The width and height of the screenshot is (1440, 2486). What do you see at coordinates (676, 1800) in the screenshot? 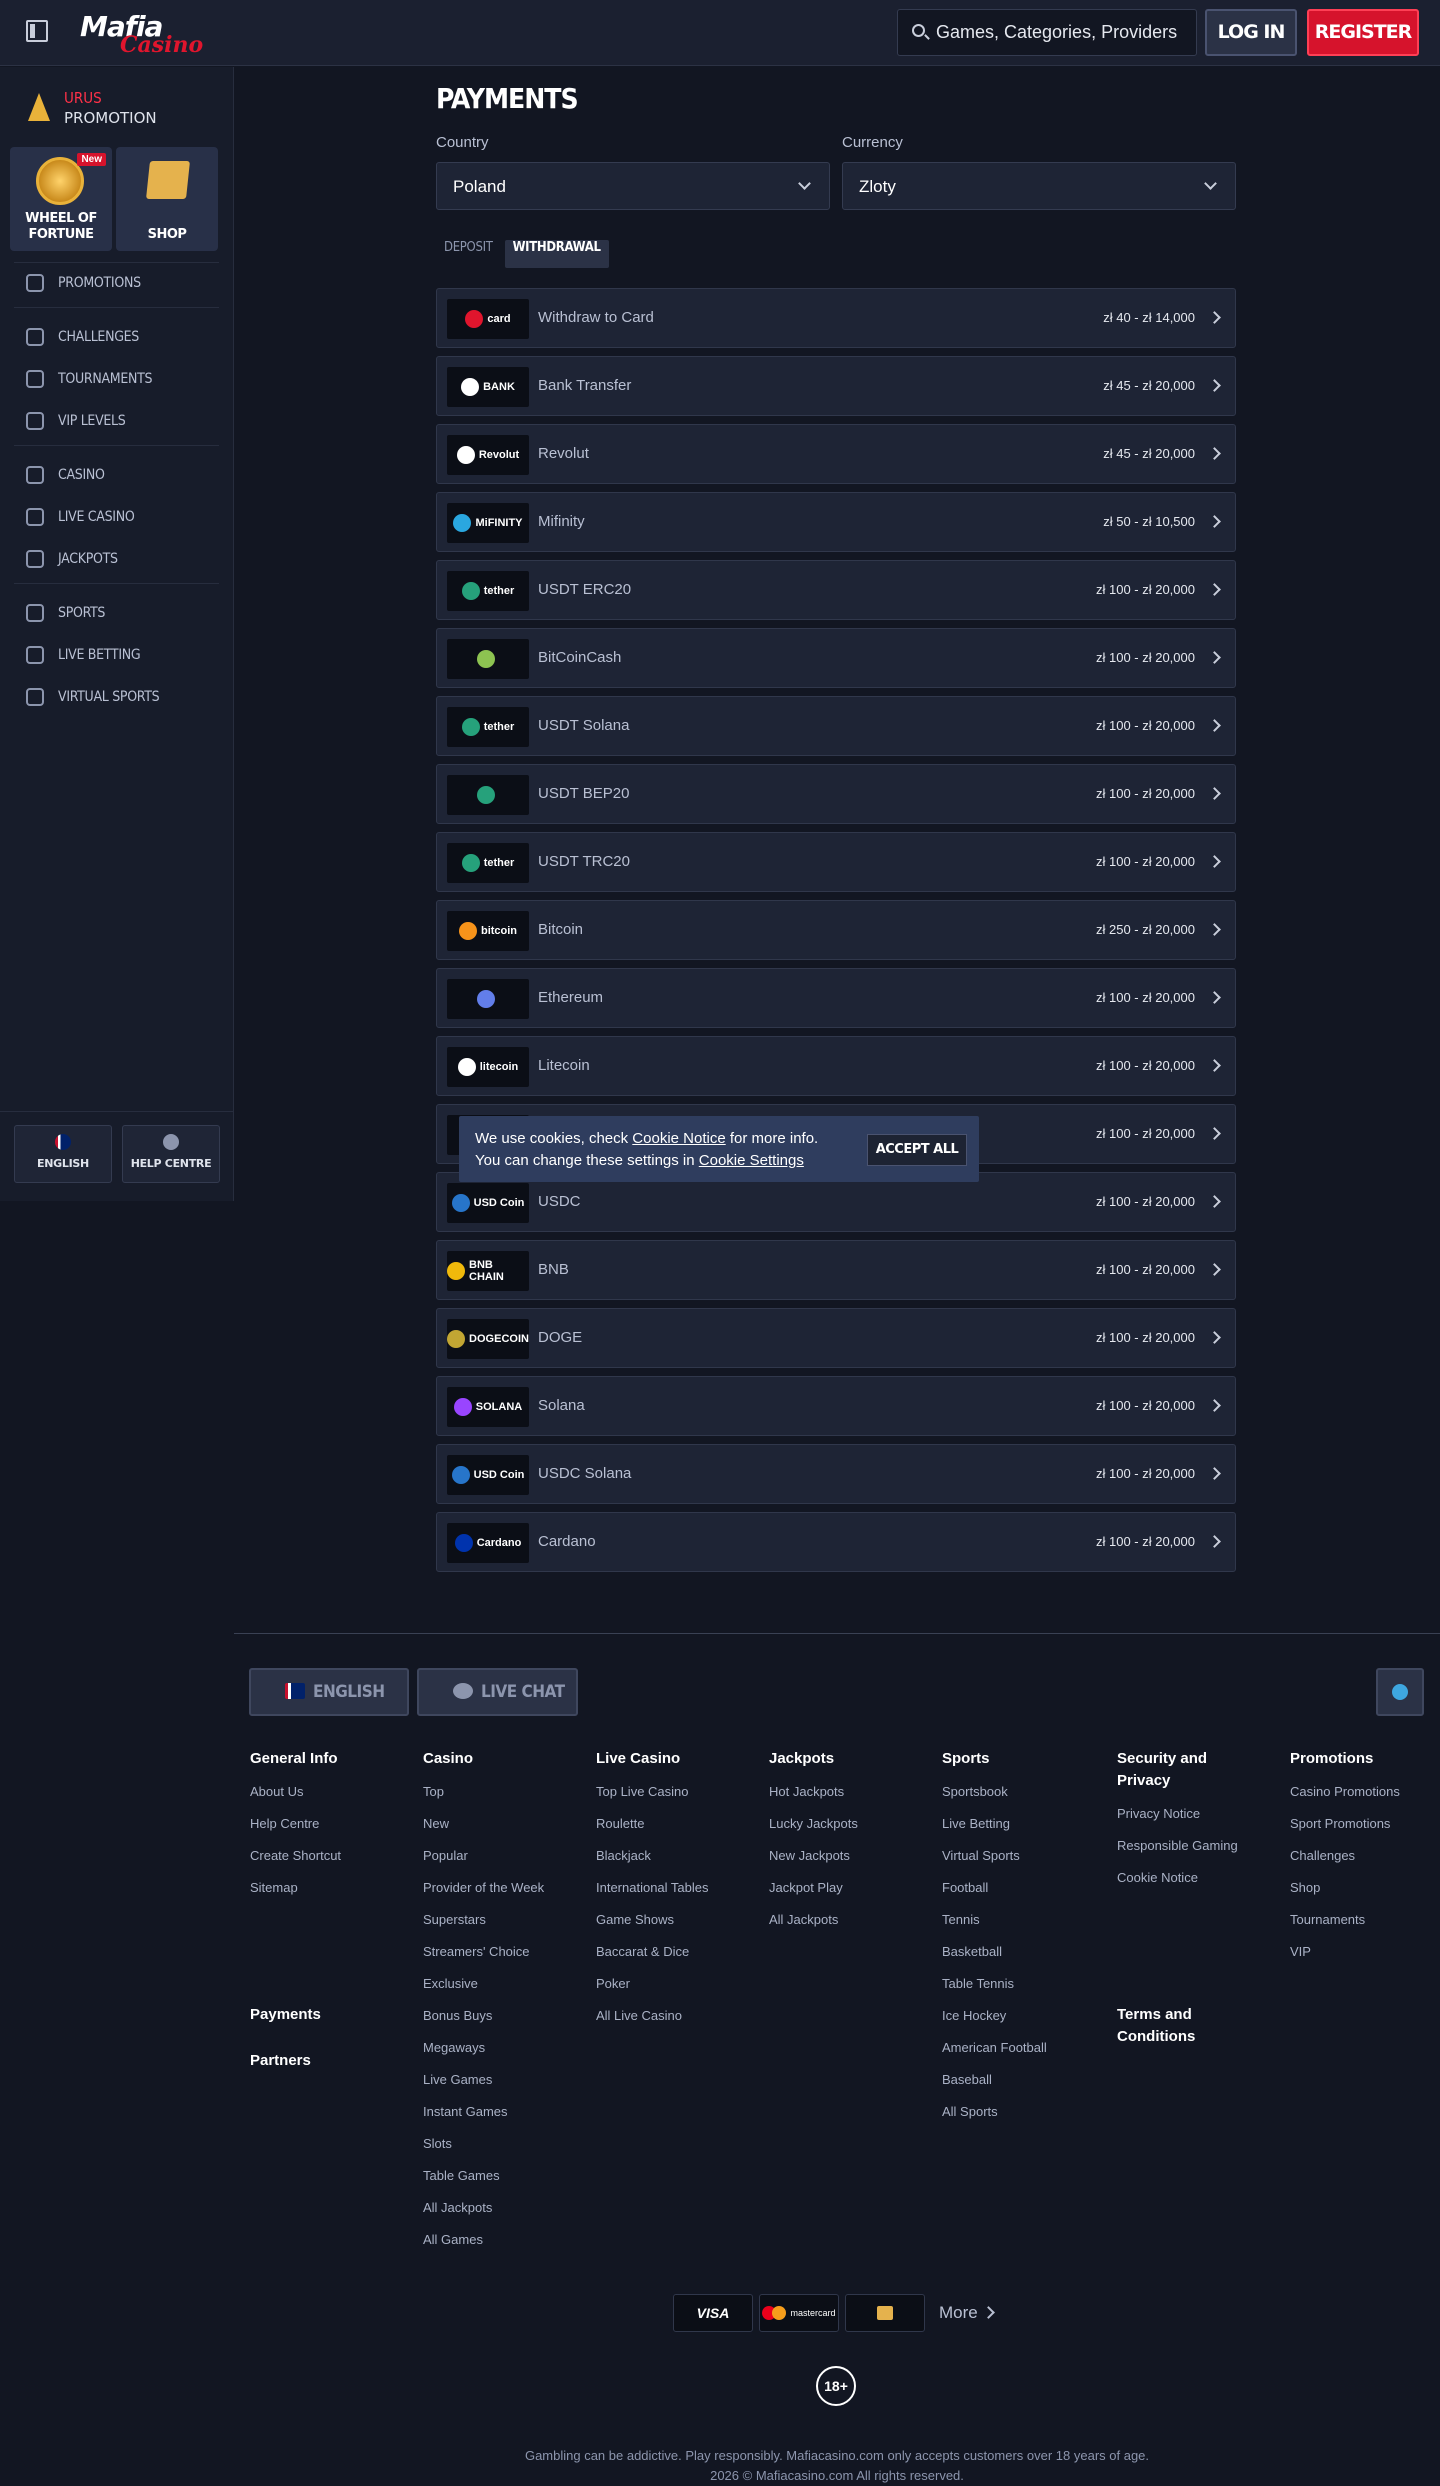
I see `footer-link: Top Live Casino` at bounding box center [676, 1800].